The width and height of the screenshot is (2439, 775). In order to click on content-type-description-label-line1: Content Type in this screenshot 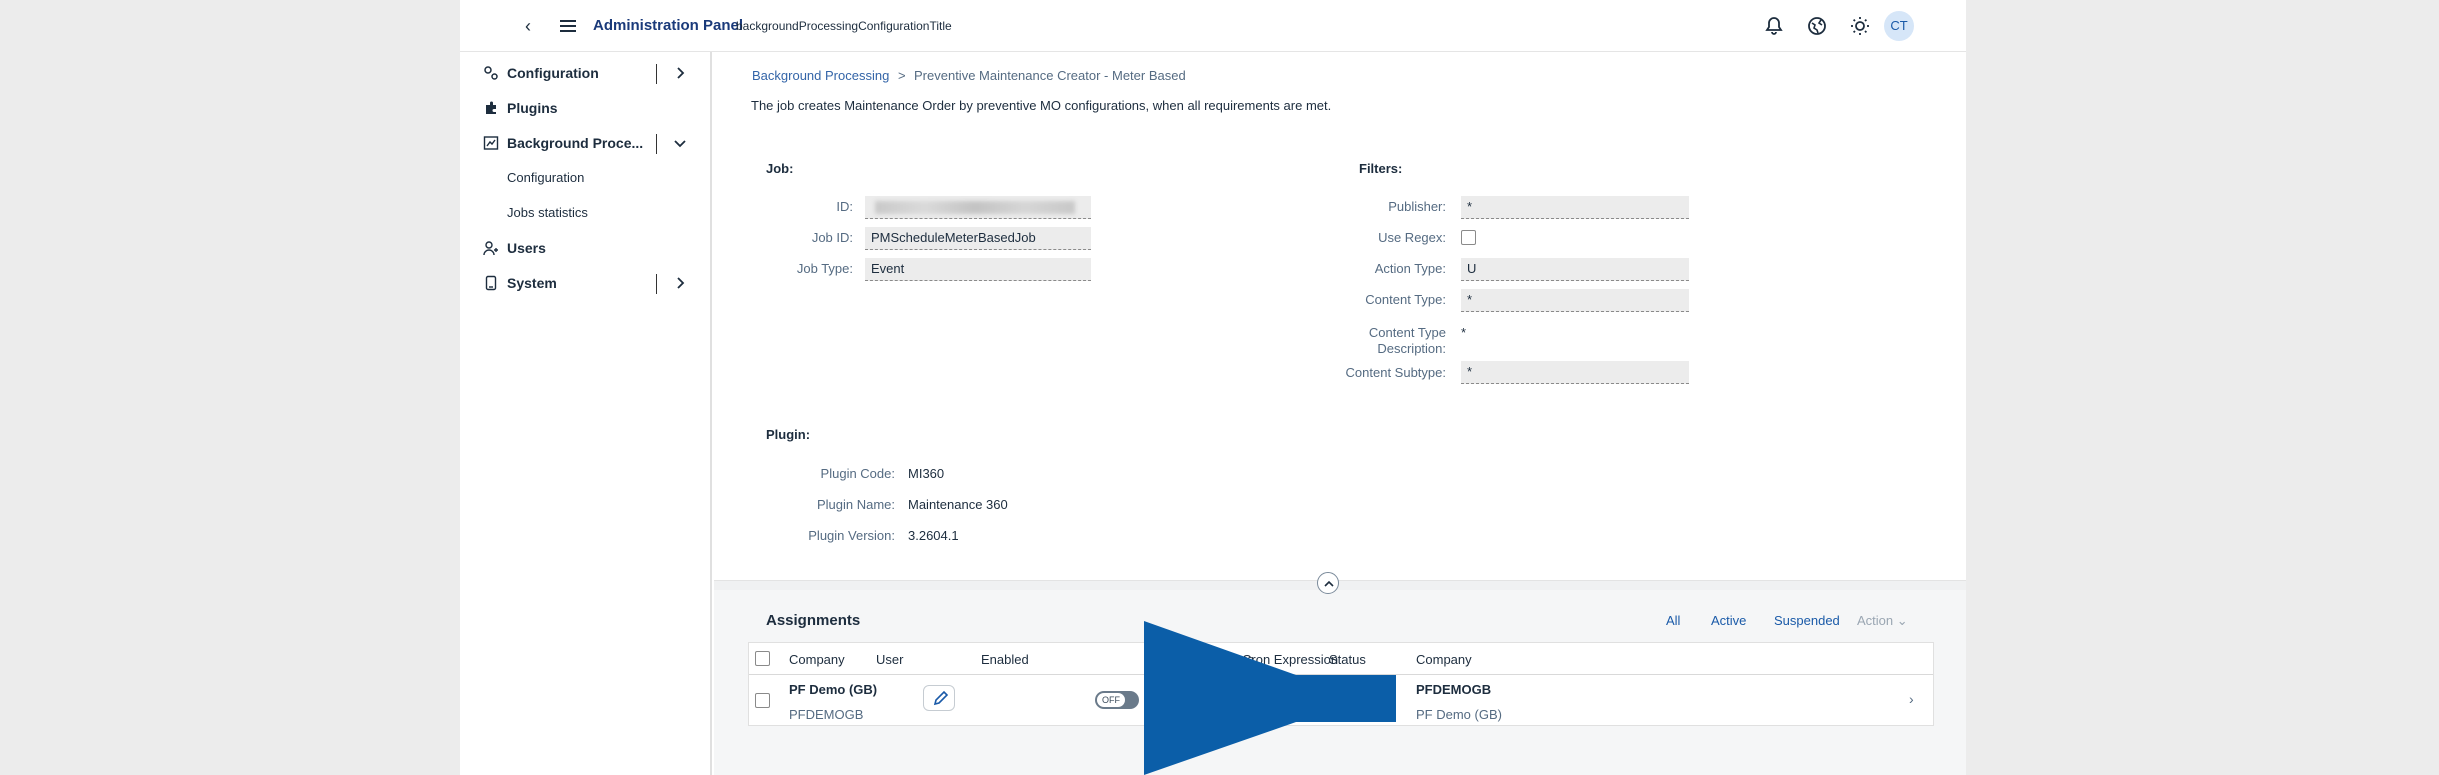, I will do `click(1407, 332)`.